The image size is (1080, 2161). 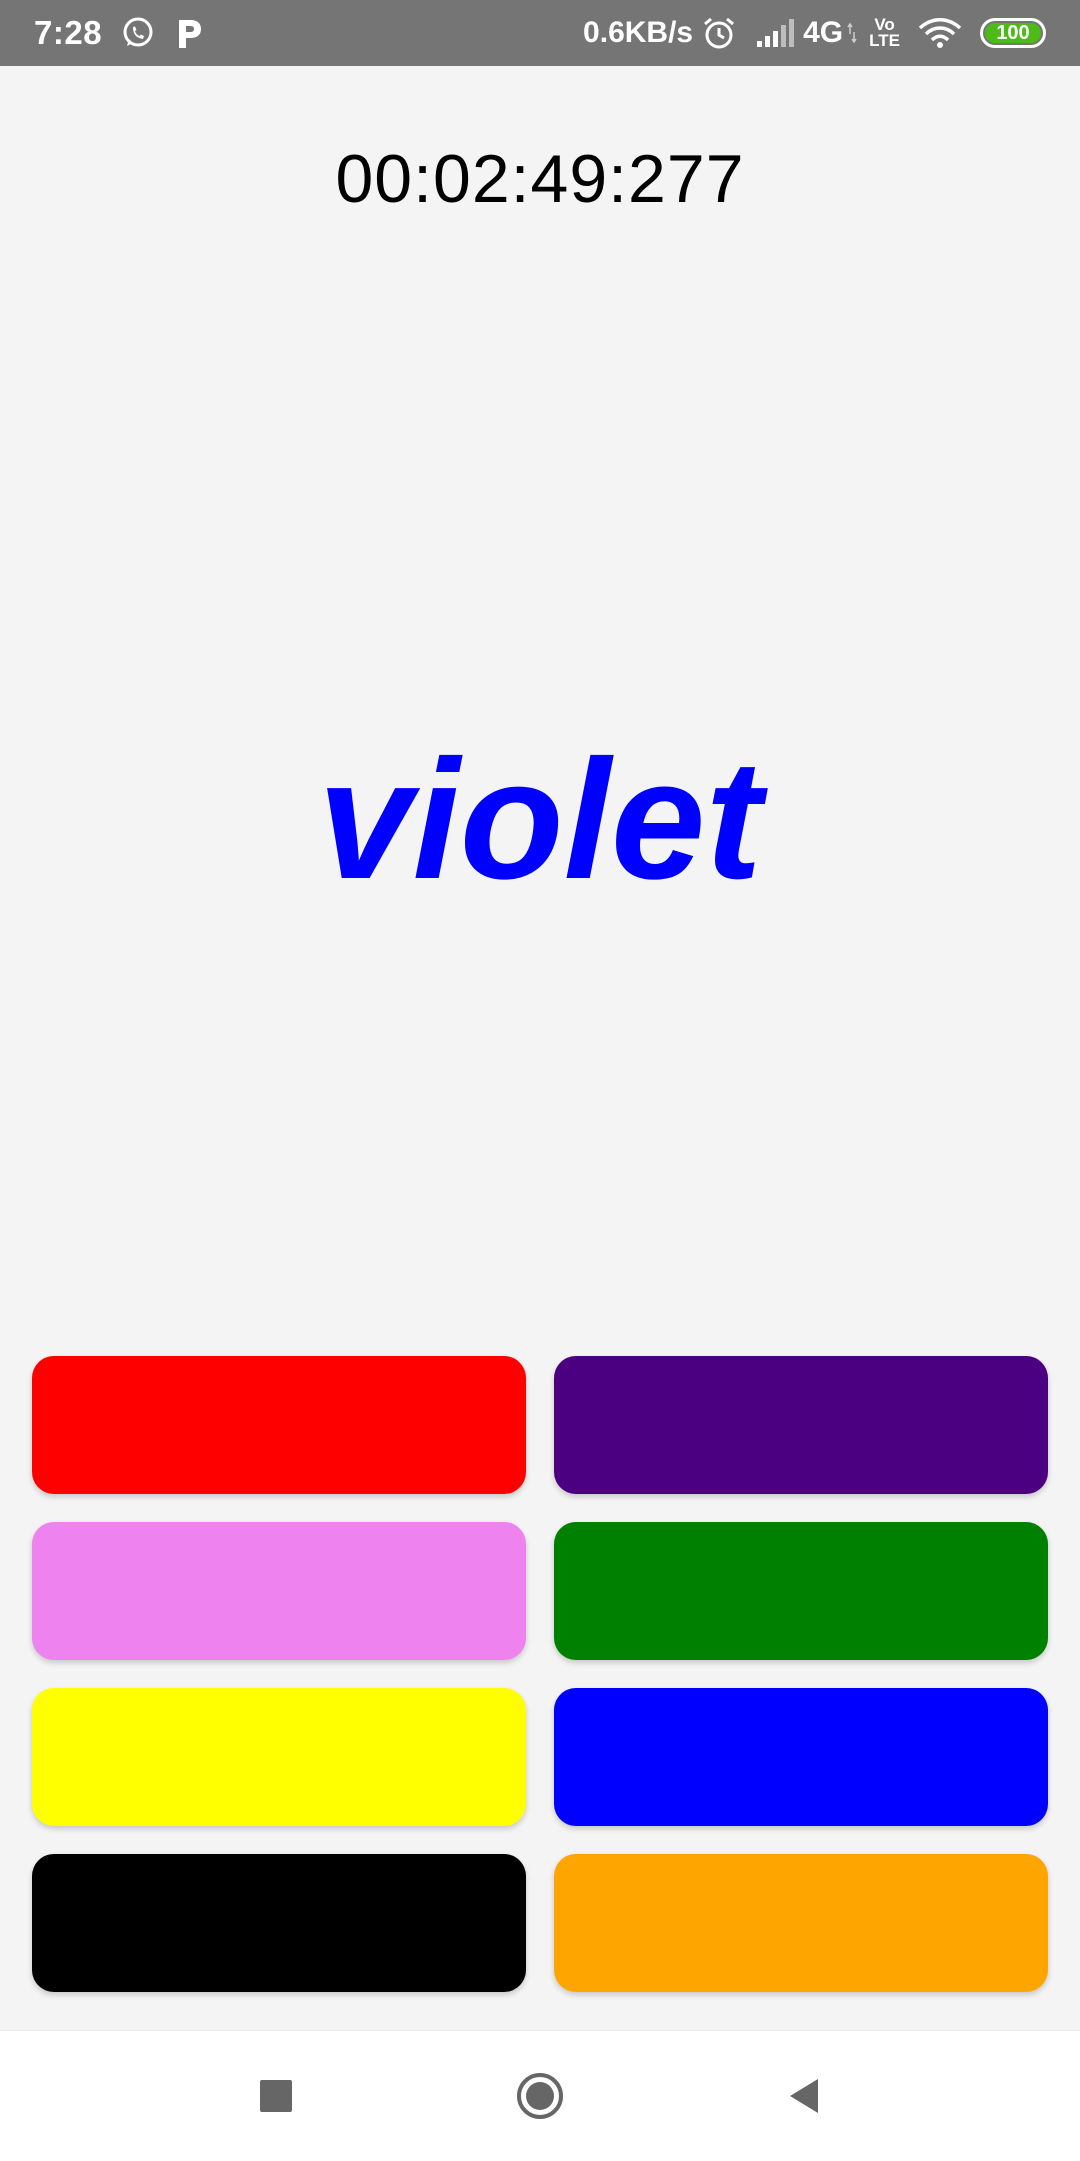 What do you see at coordinates (119, 33) in the screenshot?
I see `status-bar-left: 7:28` at bounding box center [119, 33].